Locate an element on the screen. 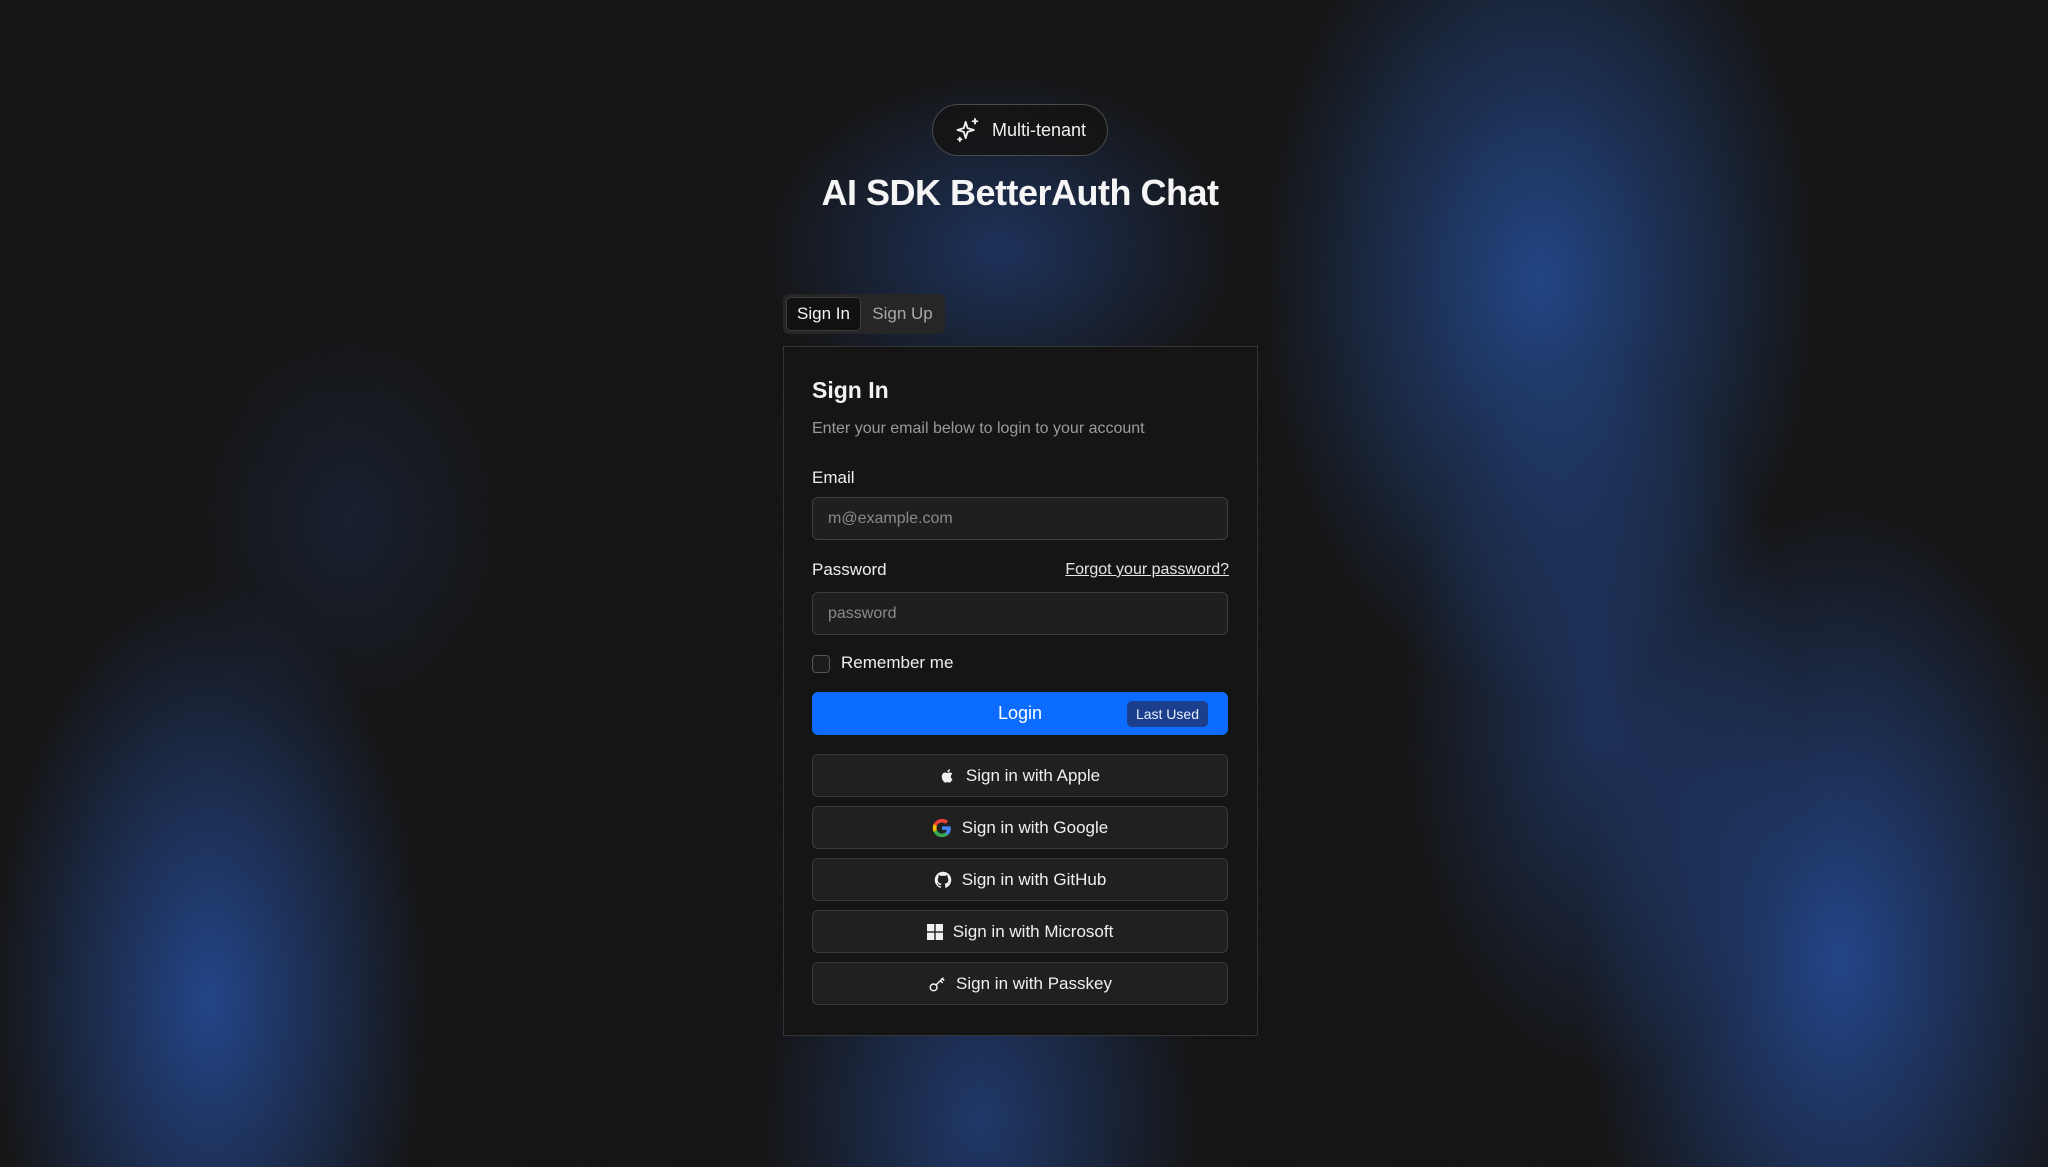 The width and height of the screenshot is (2048, 1167). sign-in-microsoft-label: Sign in with Microsoft is located at coordinates (1033, 931).